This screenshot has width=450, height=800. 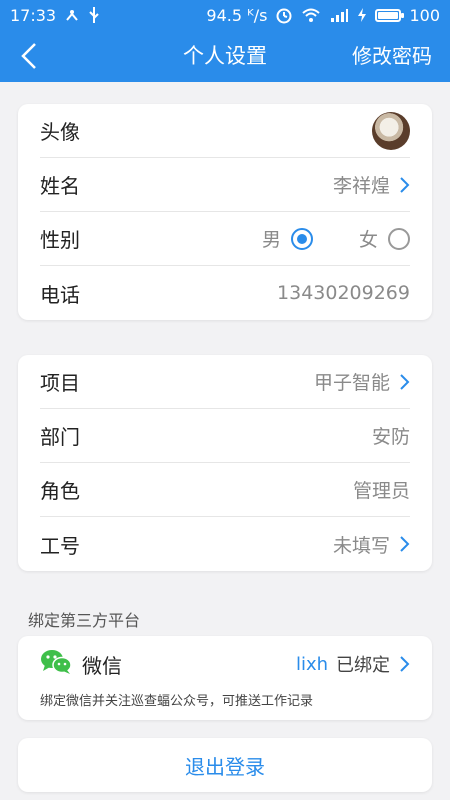 What do you see at coordinates (424, 15) in the screenshot?
I see `battery-level: 100` at bounding box center [424, 15].